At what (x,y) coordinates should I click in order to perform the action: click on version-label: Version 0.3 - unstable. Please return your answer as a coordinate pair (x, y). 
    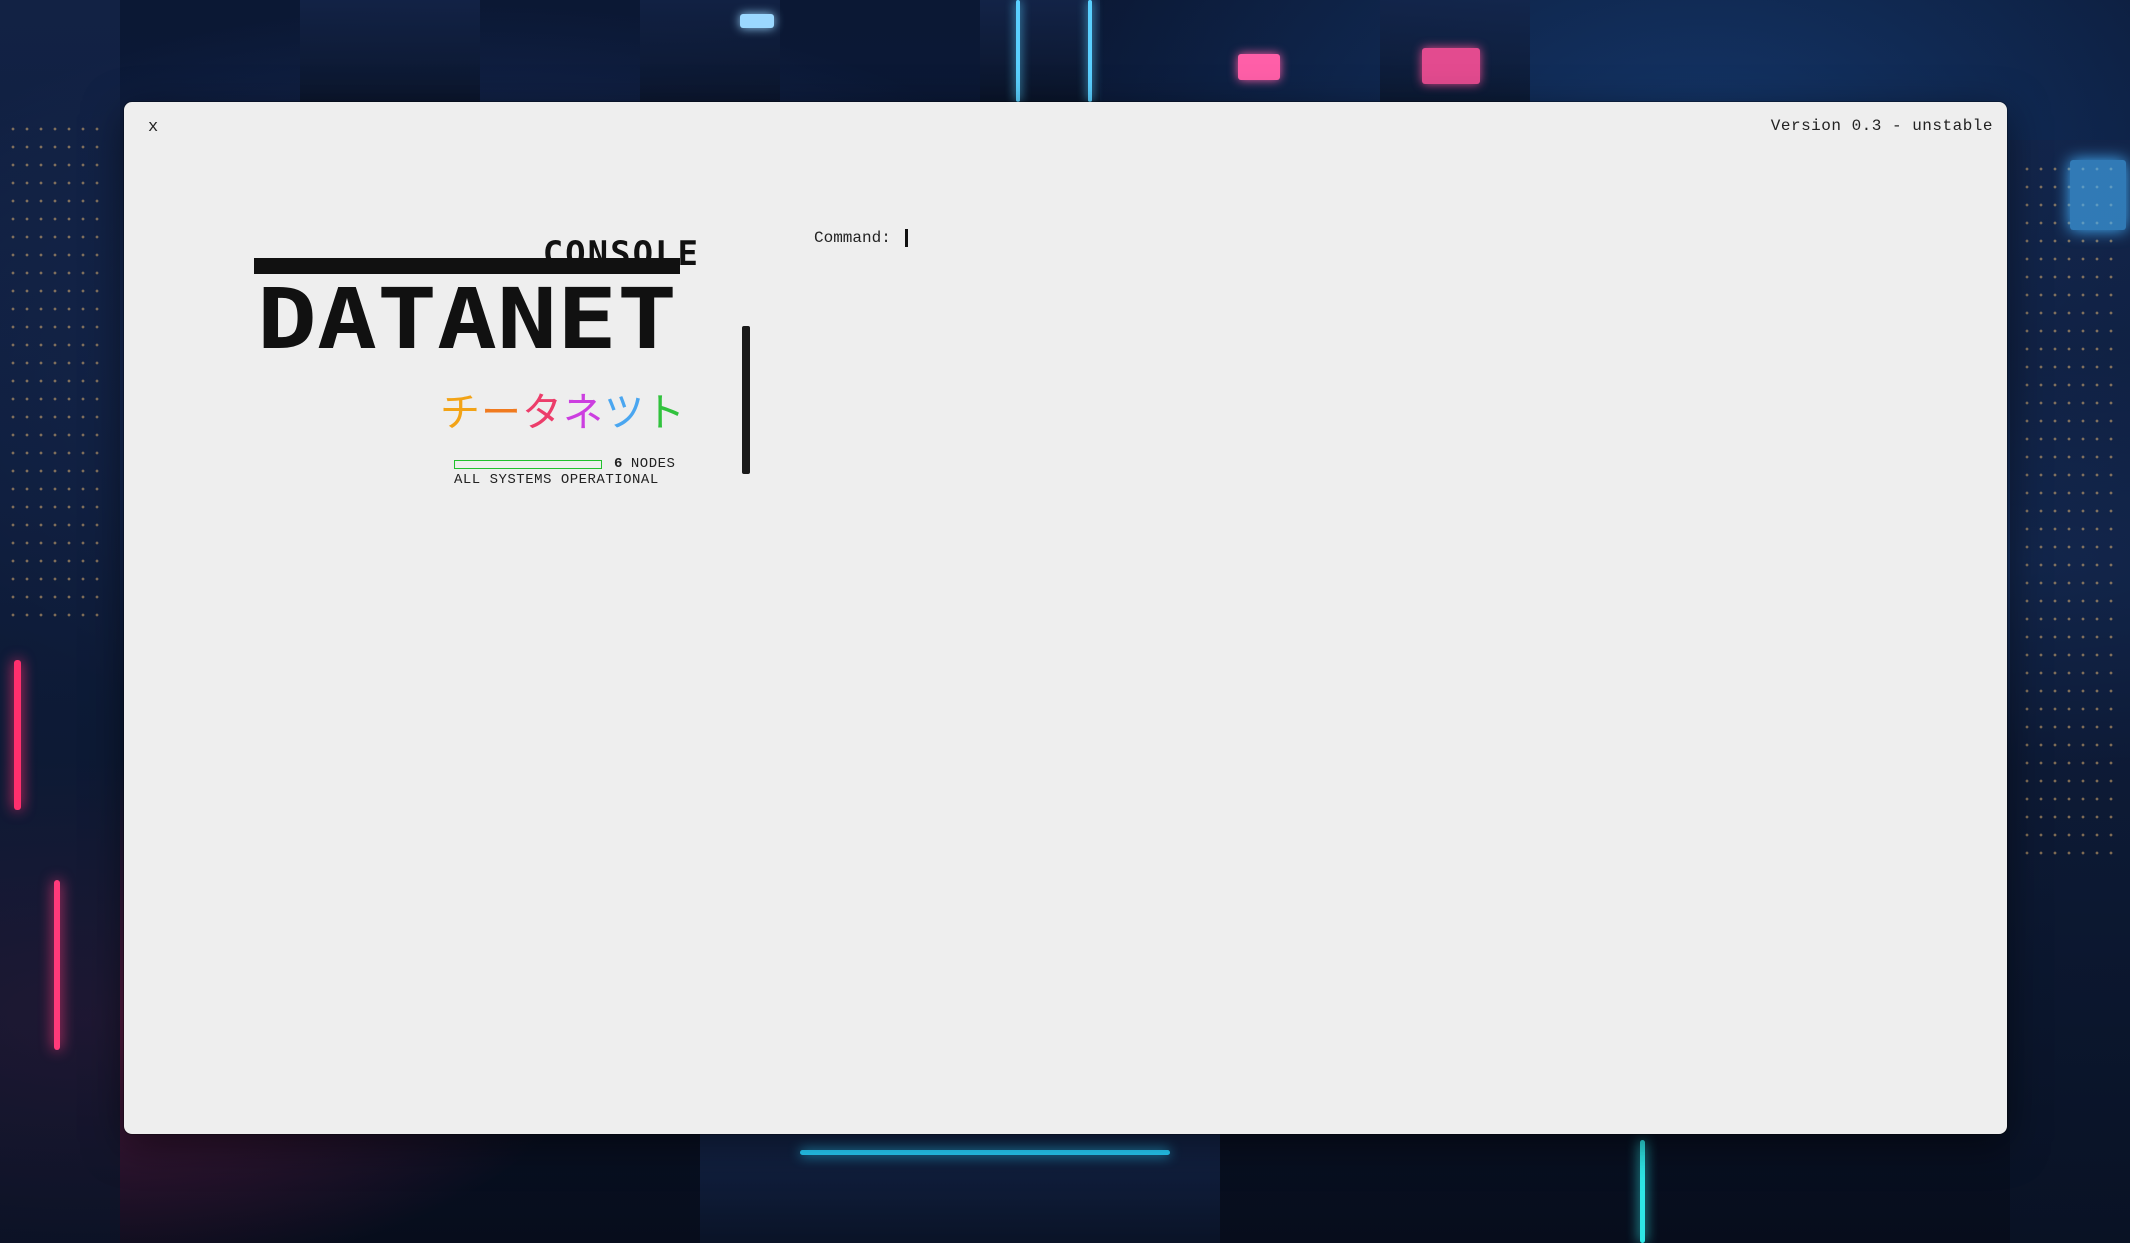
    Looking at the image, I should click on (1881, 126).